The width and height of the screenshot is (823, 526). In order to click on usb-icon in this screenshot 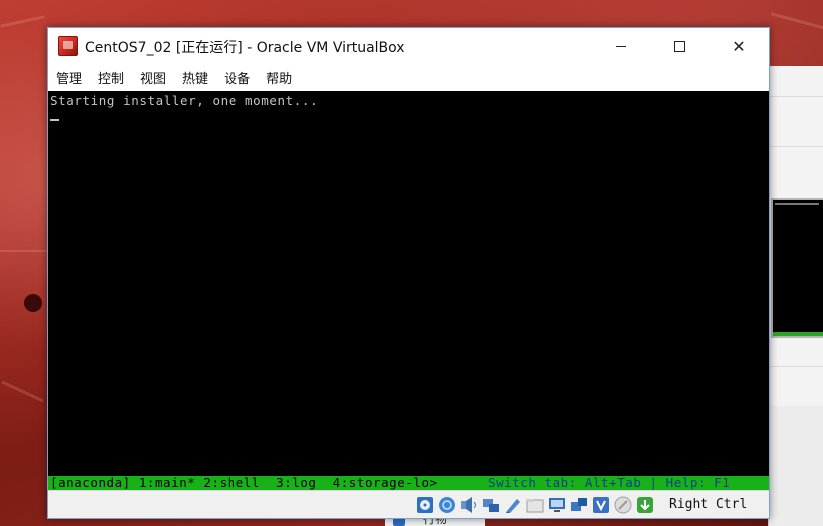, I will do `click(513, 505)`.